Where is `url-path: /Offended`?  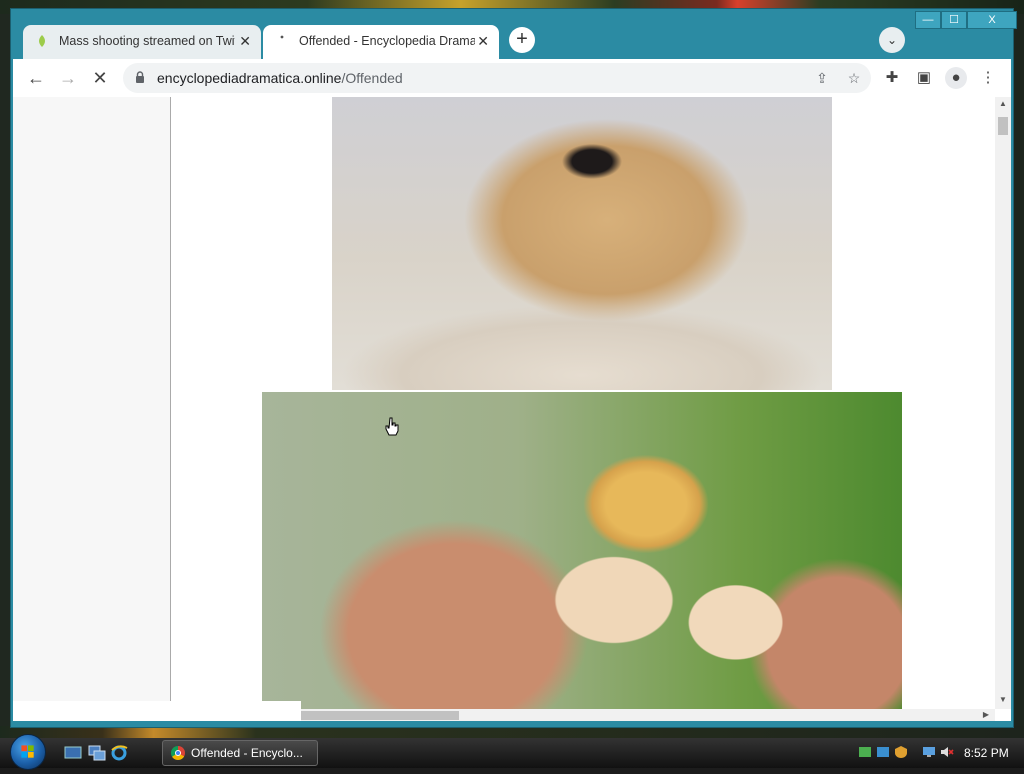 url-path: /Offended is located at coordinates (372, 78).